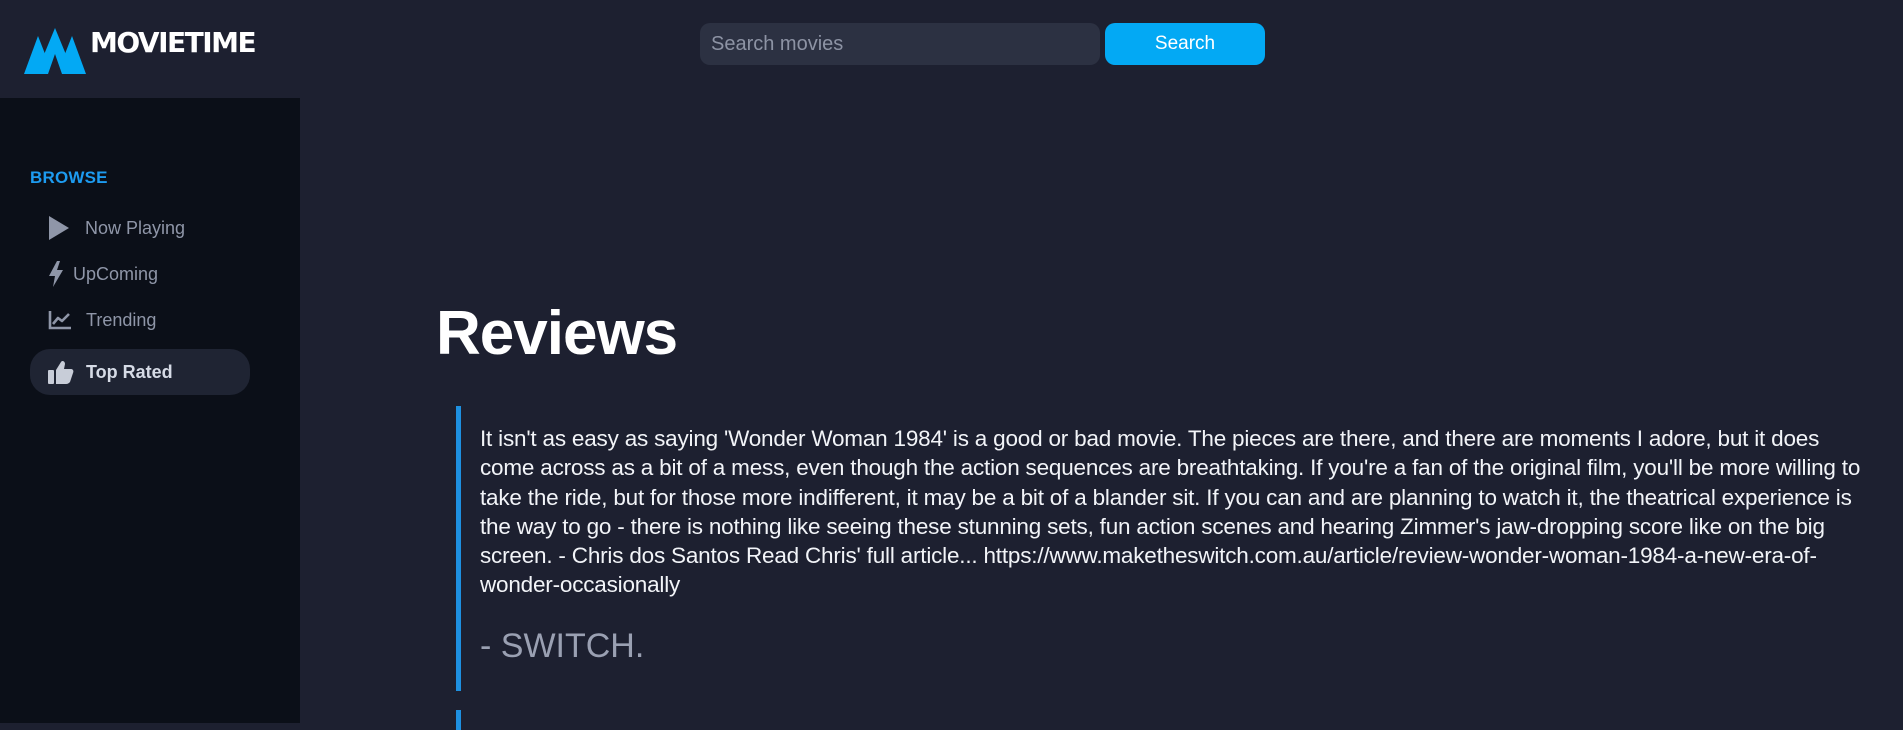  Describe the element at coordinates (56, 274) in the screenshot. I see `bolt-icon` at that location.